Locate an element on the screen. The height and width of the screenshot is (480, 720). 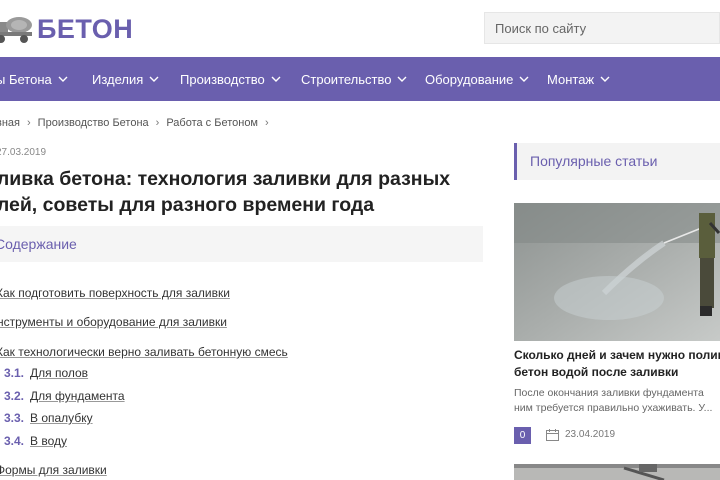
article-title-line: Сколько дней и зачем нужно полив is located at coordinates (617, 355).